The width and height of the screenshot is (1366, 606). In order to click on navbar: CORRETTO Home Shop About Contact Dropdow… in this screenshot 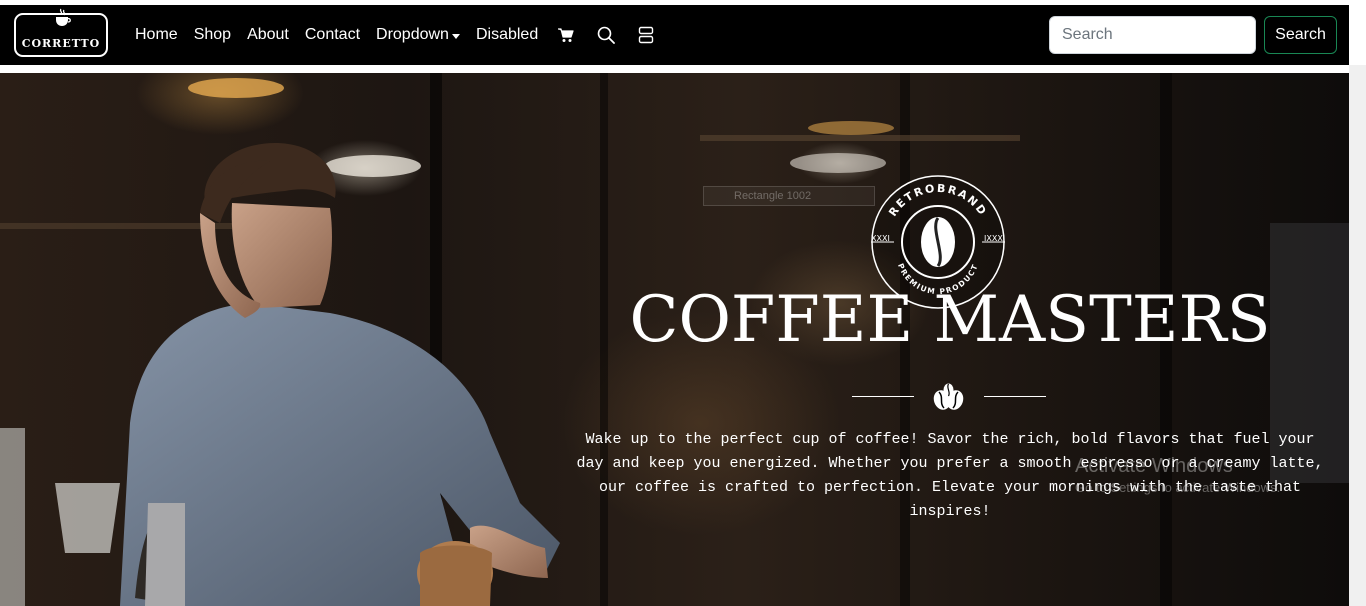, I will do `click(674, 35)`.